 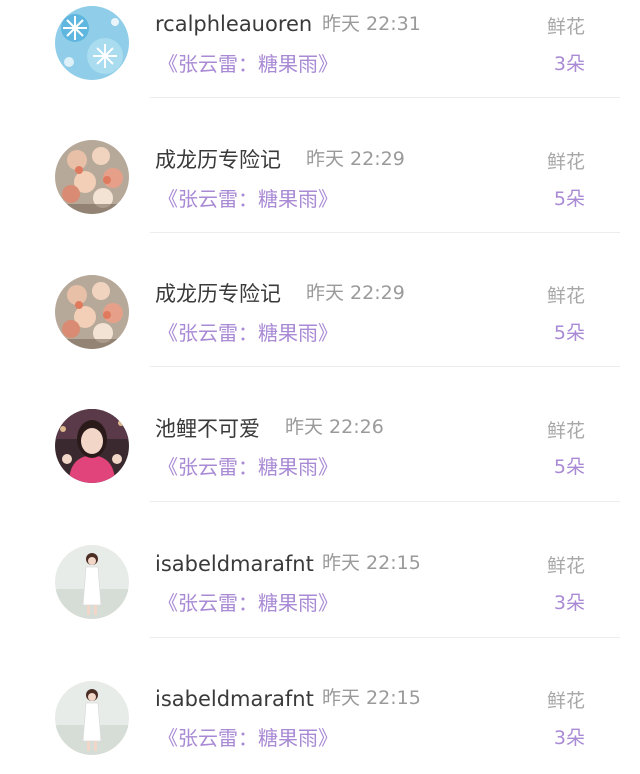 What do you see at coordinates (207, 429) in the screenshot?
I see `username: 池鲤不可爱` at bounding box center [207, 429].